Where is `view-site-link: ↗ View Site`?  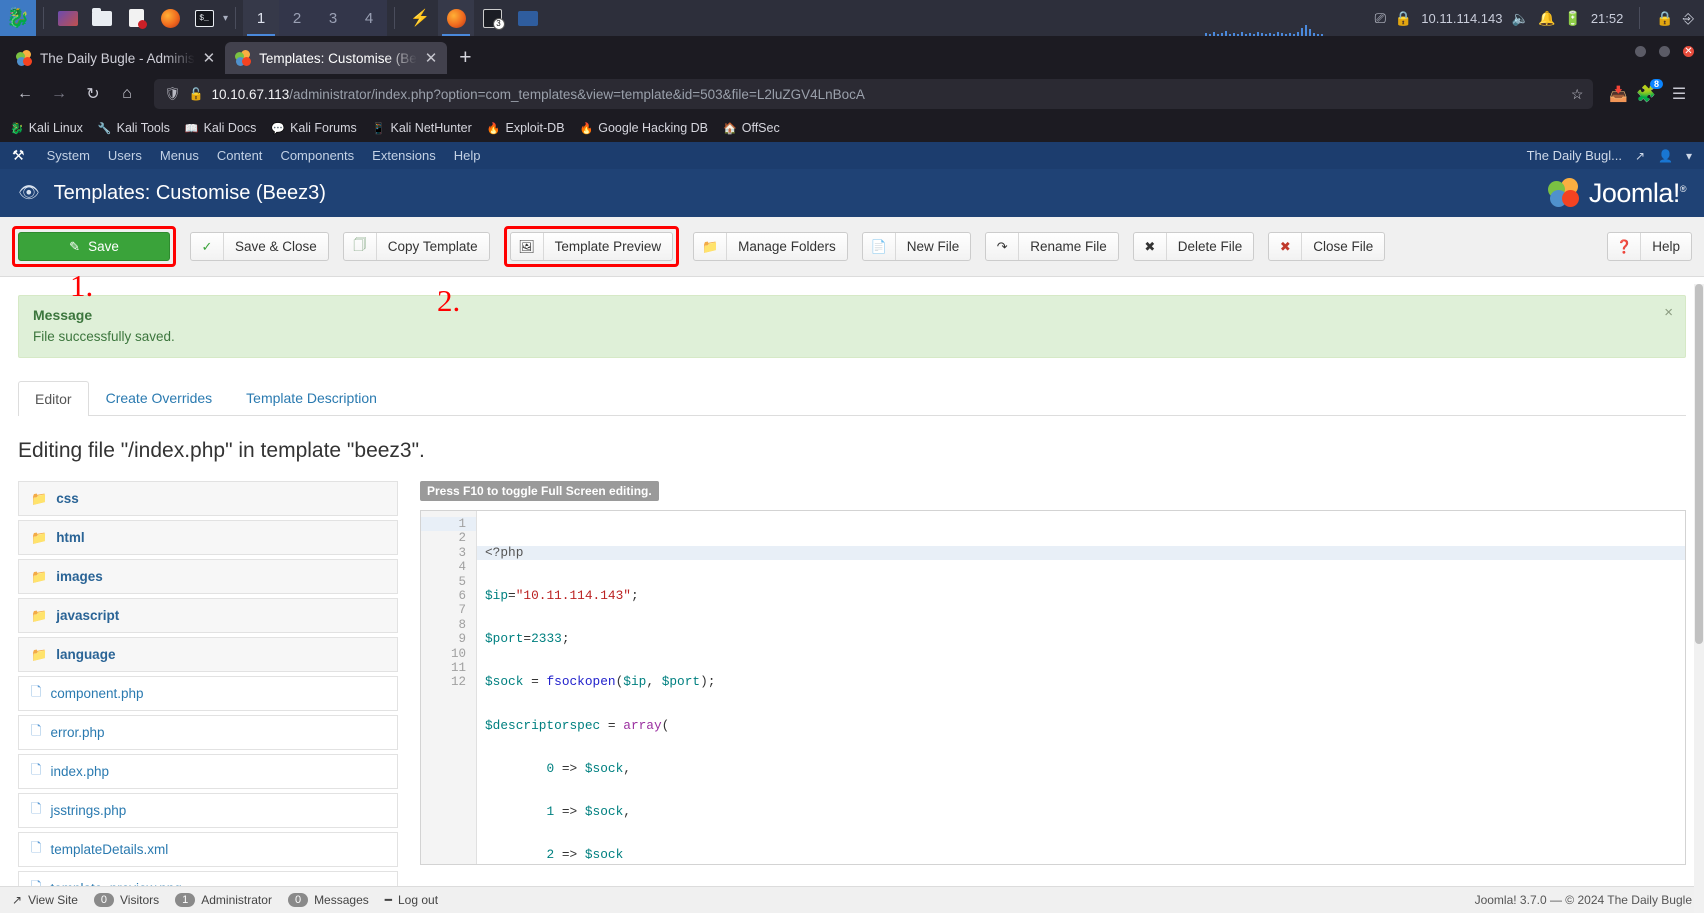 view-site-link: ↗ View Site is located at coordinates (45, 900).